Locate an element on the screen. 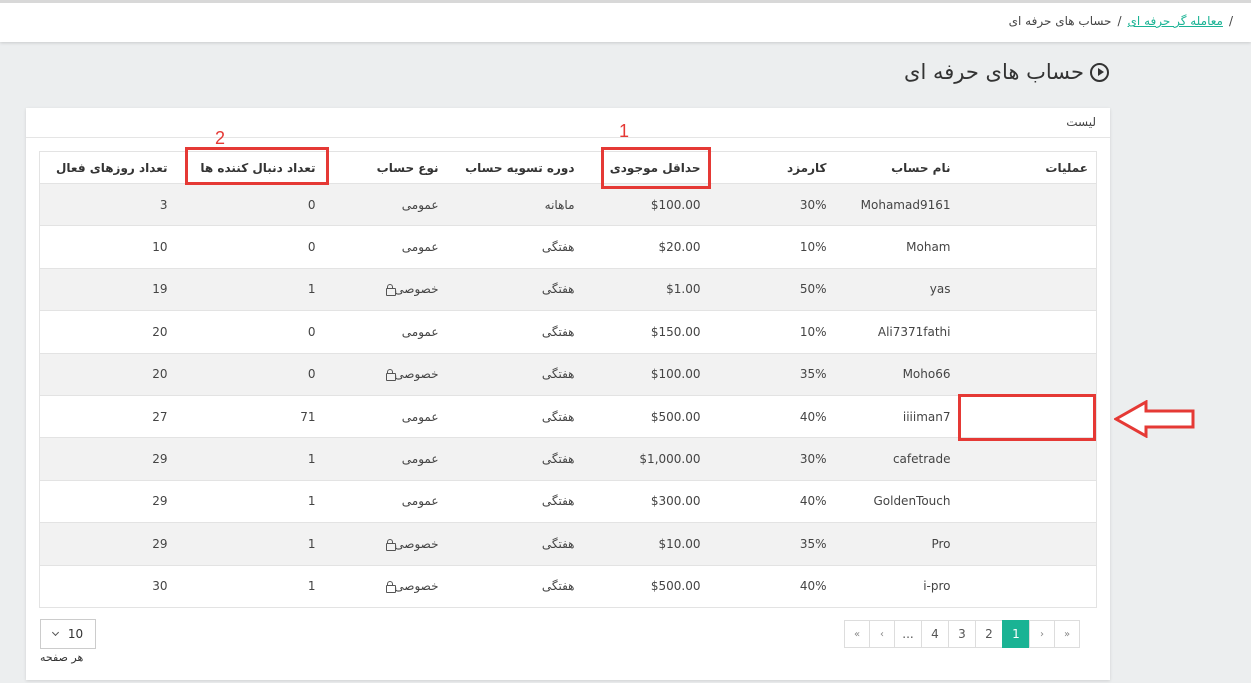  header-settlement-period: دوره تسویه حساب is located at coordinates (514, 167).